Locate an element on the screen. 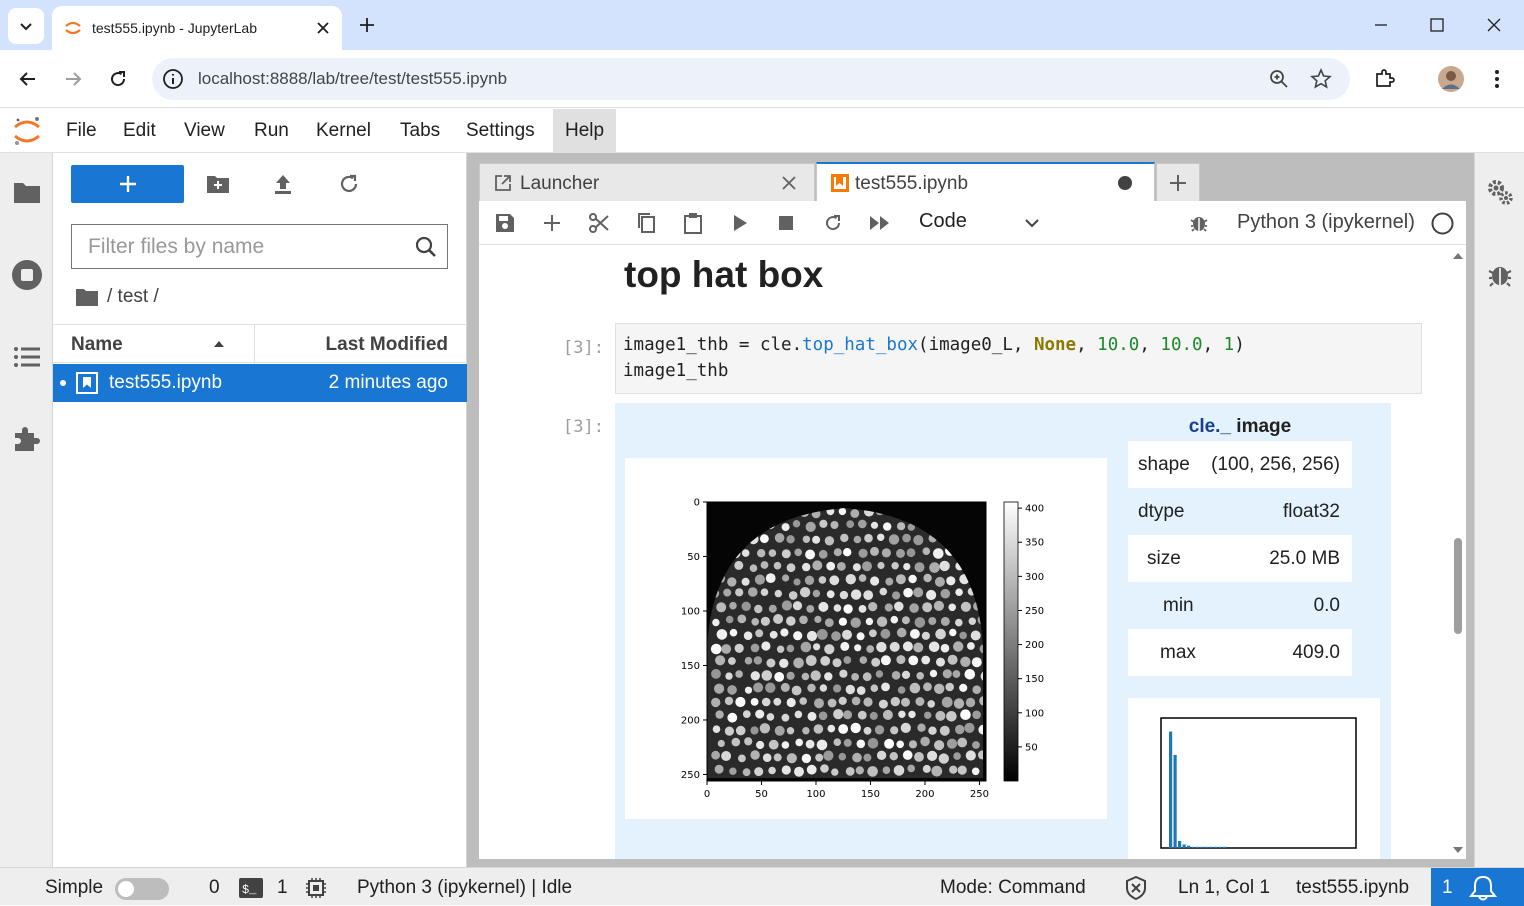  scroll-down-icon is located at coordinates (1458, 850).